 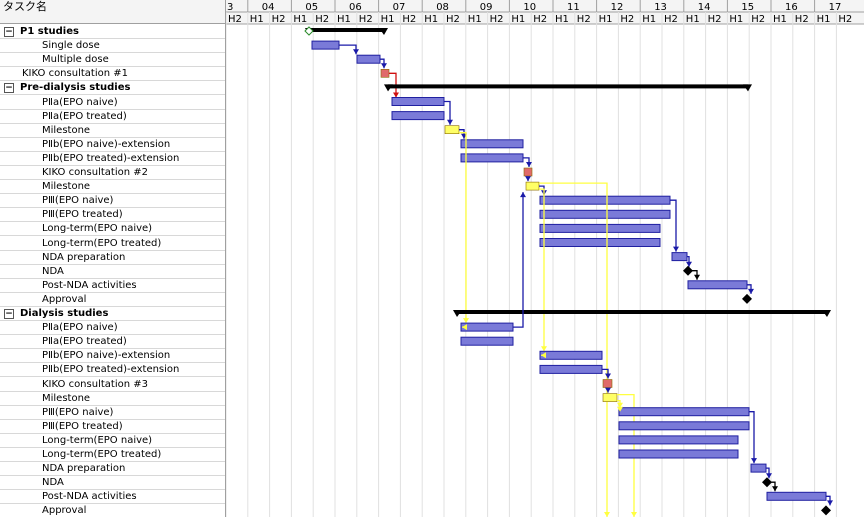 I want to click on timescale-year-label: 04, so click(x=268, y=7).